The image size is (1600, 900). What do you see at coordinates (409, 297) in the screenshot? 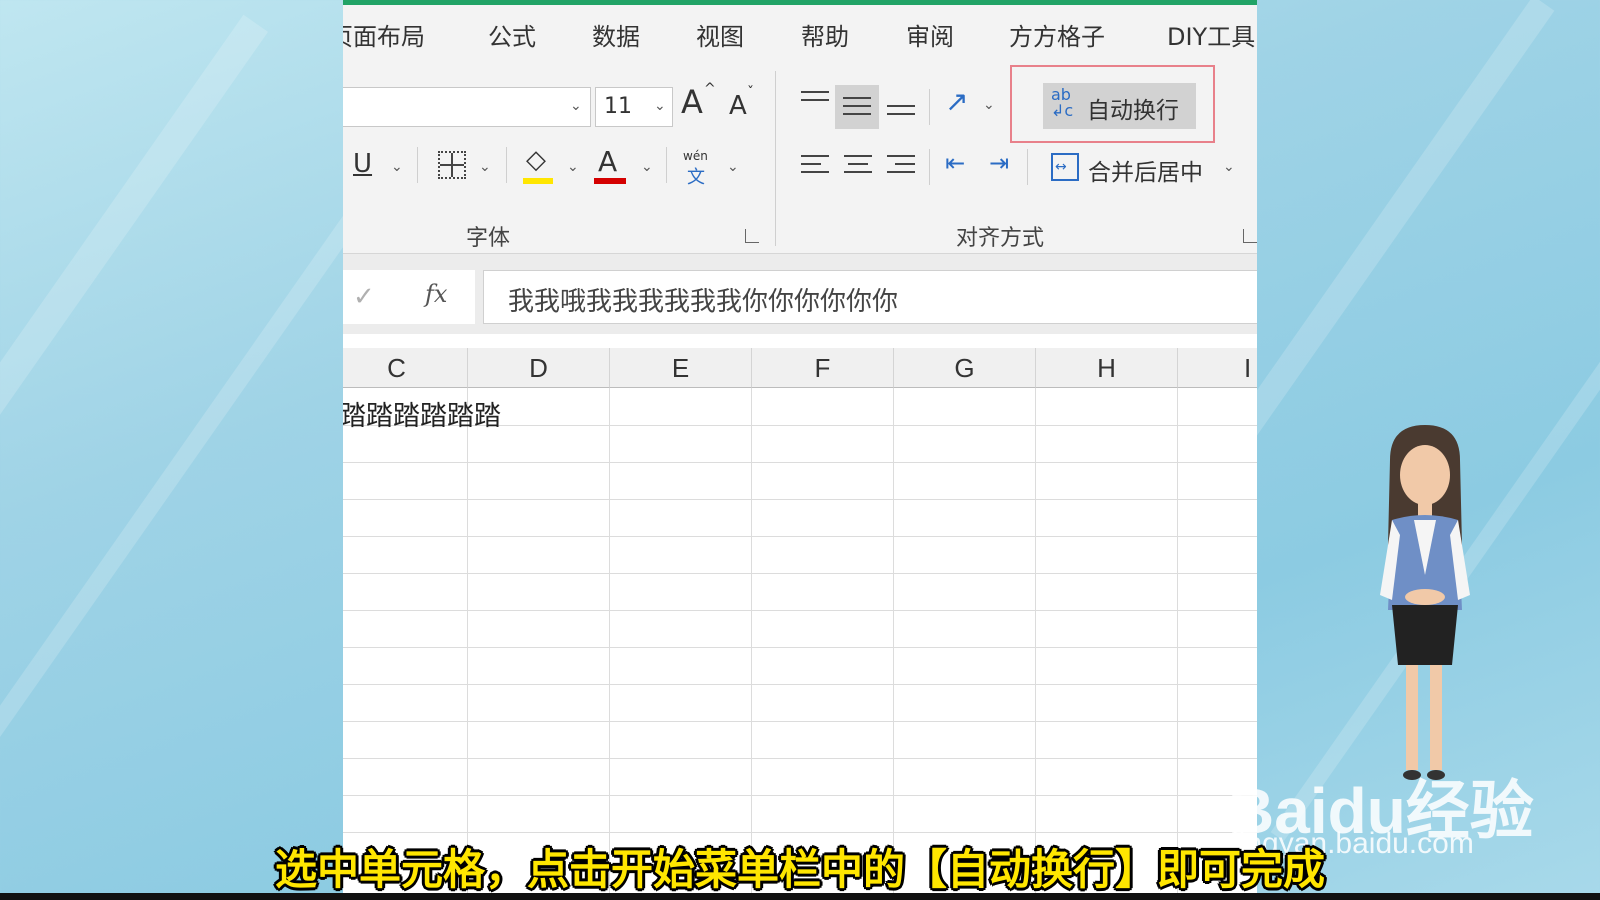
I see `formula-actions: ✓ fx` at bounding box center [409, 297].